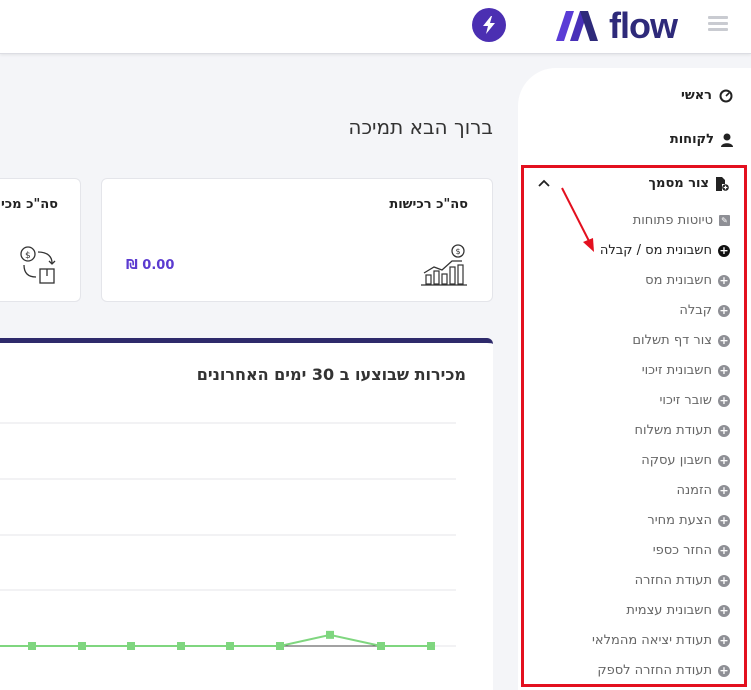  I want to click on submenu-item-price-quote: + הצעת מחיר, so click(688, 520).